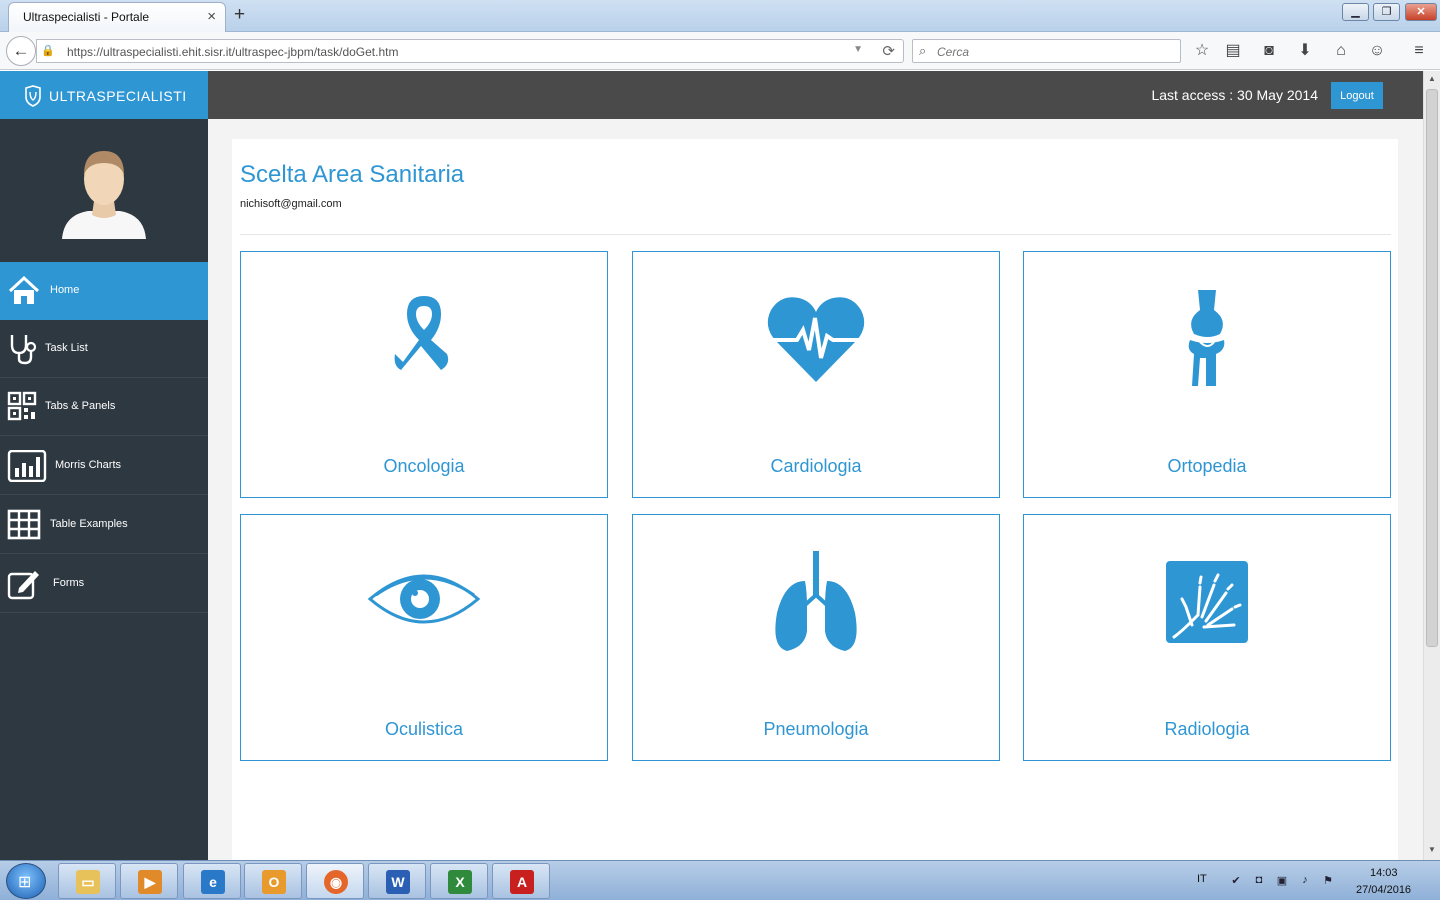 The height and width of the screenshot is (900, 1440). What do you see at coordinates (24, 524) in the screenshot?
I see `table-icon` at bounding box center [24, 524].